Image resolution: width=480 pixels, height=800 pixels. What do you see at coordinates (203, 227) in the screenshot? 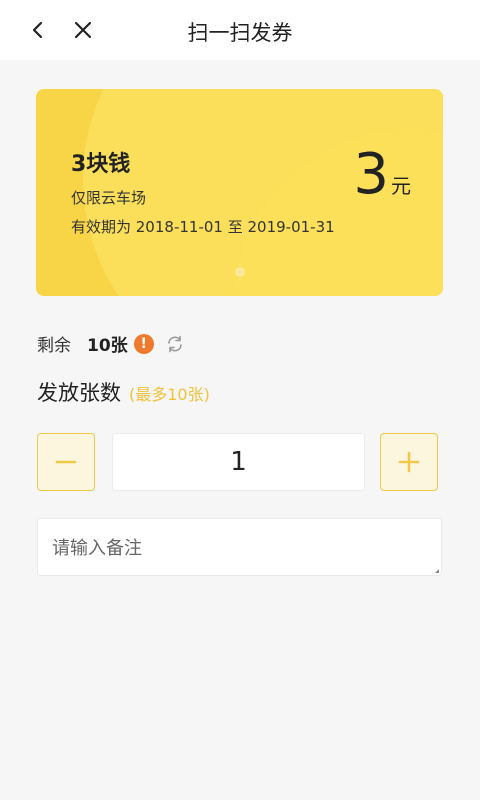
I see `coupon-validity: 有效期为 2018-11-01 至 2019-01-31` at bounding box center [203, 227].